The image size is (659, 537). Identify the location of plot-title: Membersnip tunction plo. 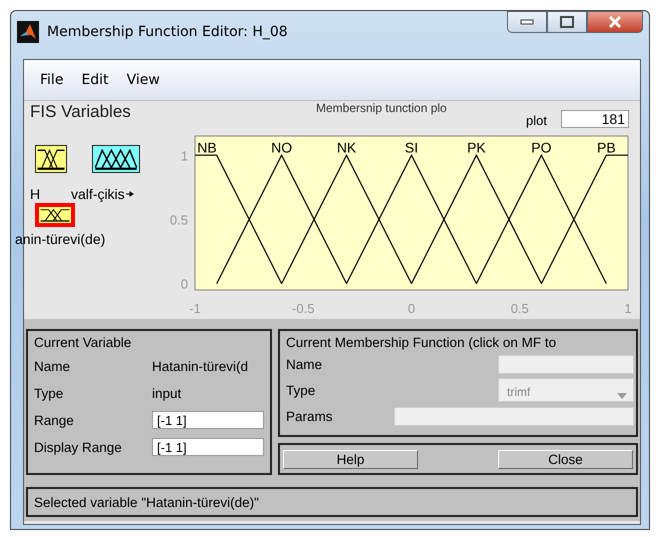
(381, 108).